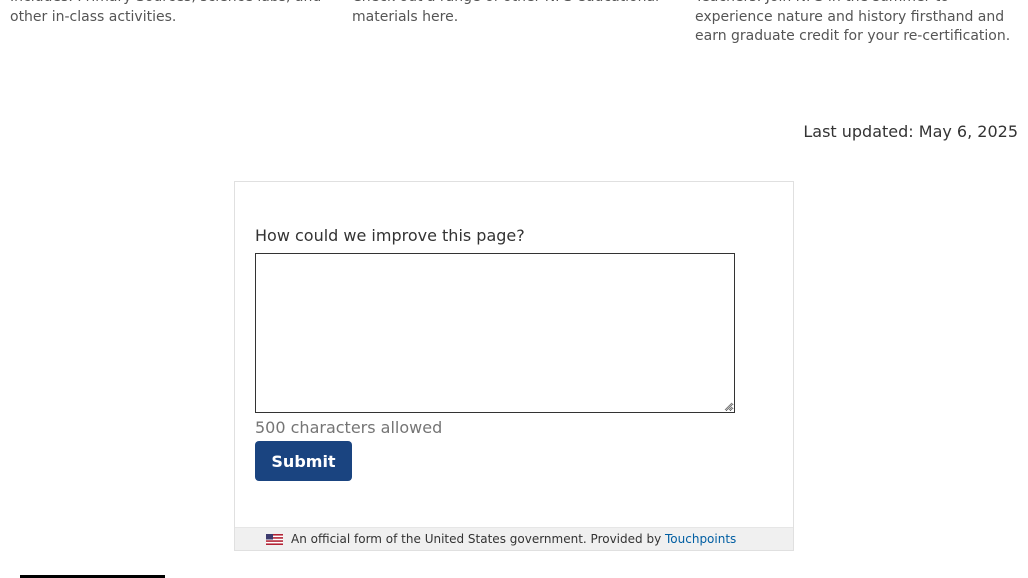 The width and height of the screenshot is (1028, 578). Describe the element at coordinates (910, 131) in the screenshot. I see `last-updated: Last updated: May 6, 2025` at that location.